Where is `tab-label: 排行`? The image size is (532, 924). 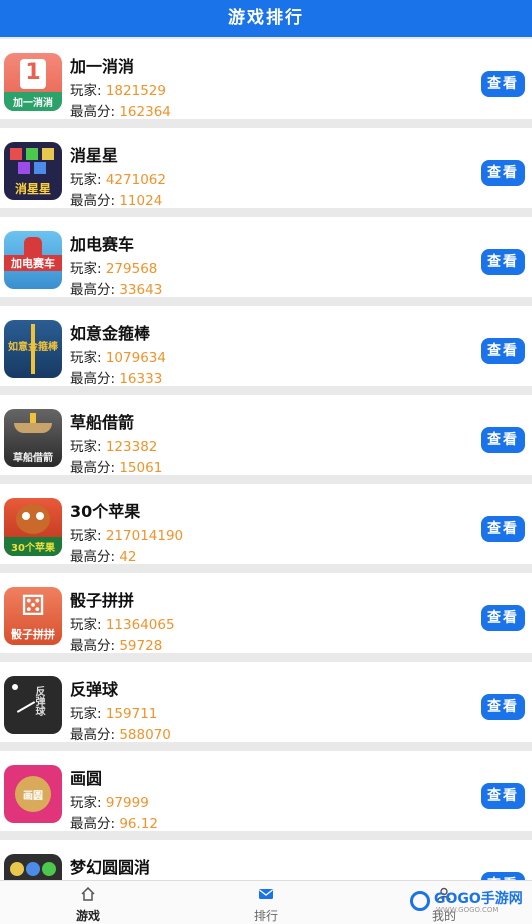
tab-label: 排行 is located at coordinates (265, 916).